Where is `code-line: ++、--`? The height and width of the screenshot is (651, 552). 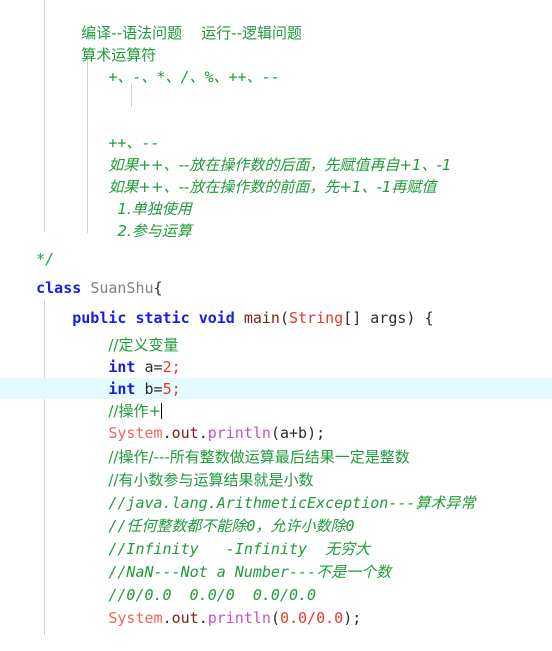
code-line: ++、-- is located at coordinates (276, 131).